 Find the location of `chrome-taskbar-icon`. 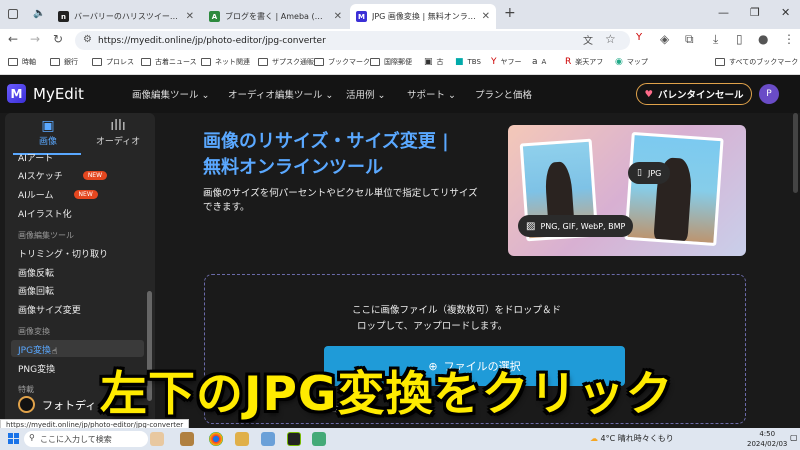

chrome-taskbar-icon is located at coordinates (216, 439).